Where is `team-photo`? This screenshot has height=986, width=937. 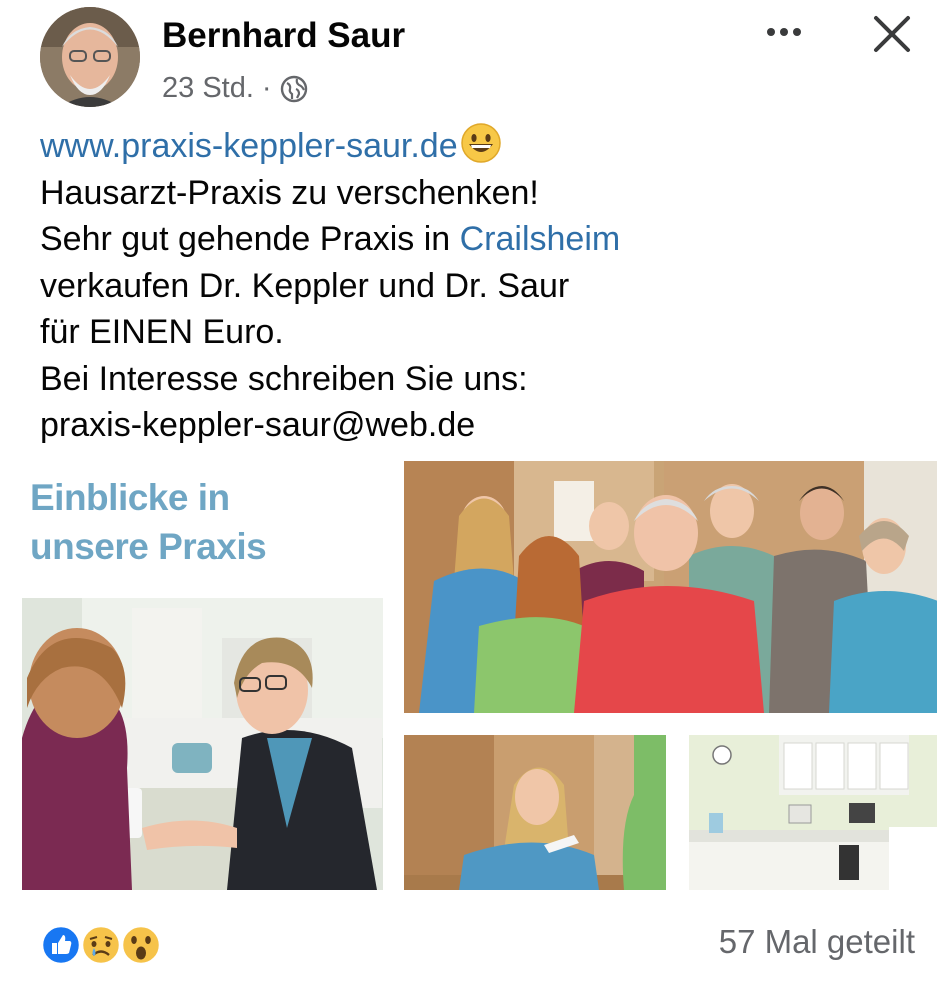
team-photo is located at coordinates (670, 587).